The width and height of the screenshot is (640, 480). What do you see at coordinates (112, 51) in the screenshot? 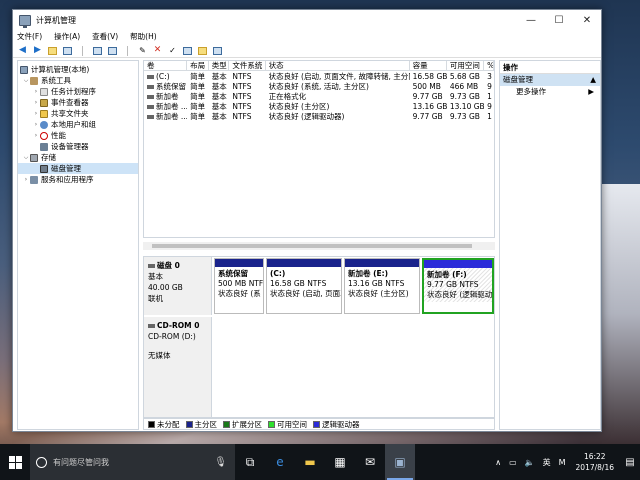
I see `properties-icon` at bounding box center [112, 51].